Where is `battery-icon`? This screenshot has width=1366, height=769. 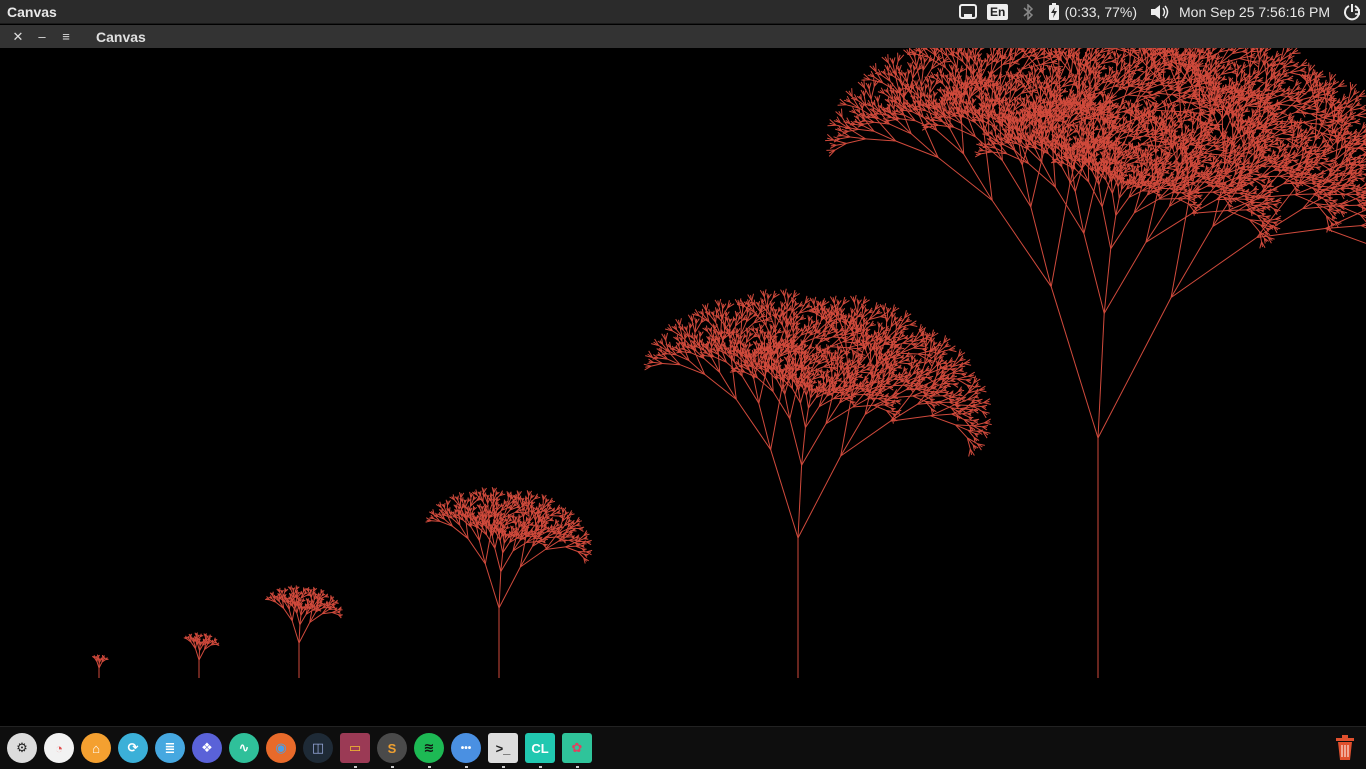 battery-icon is located at coordinates (1054, 12).